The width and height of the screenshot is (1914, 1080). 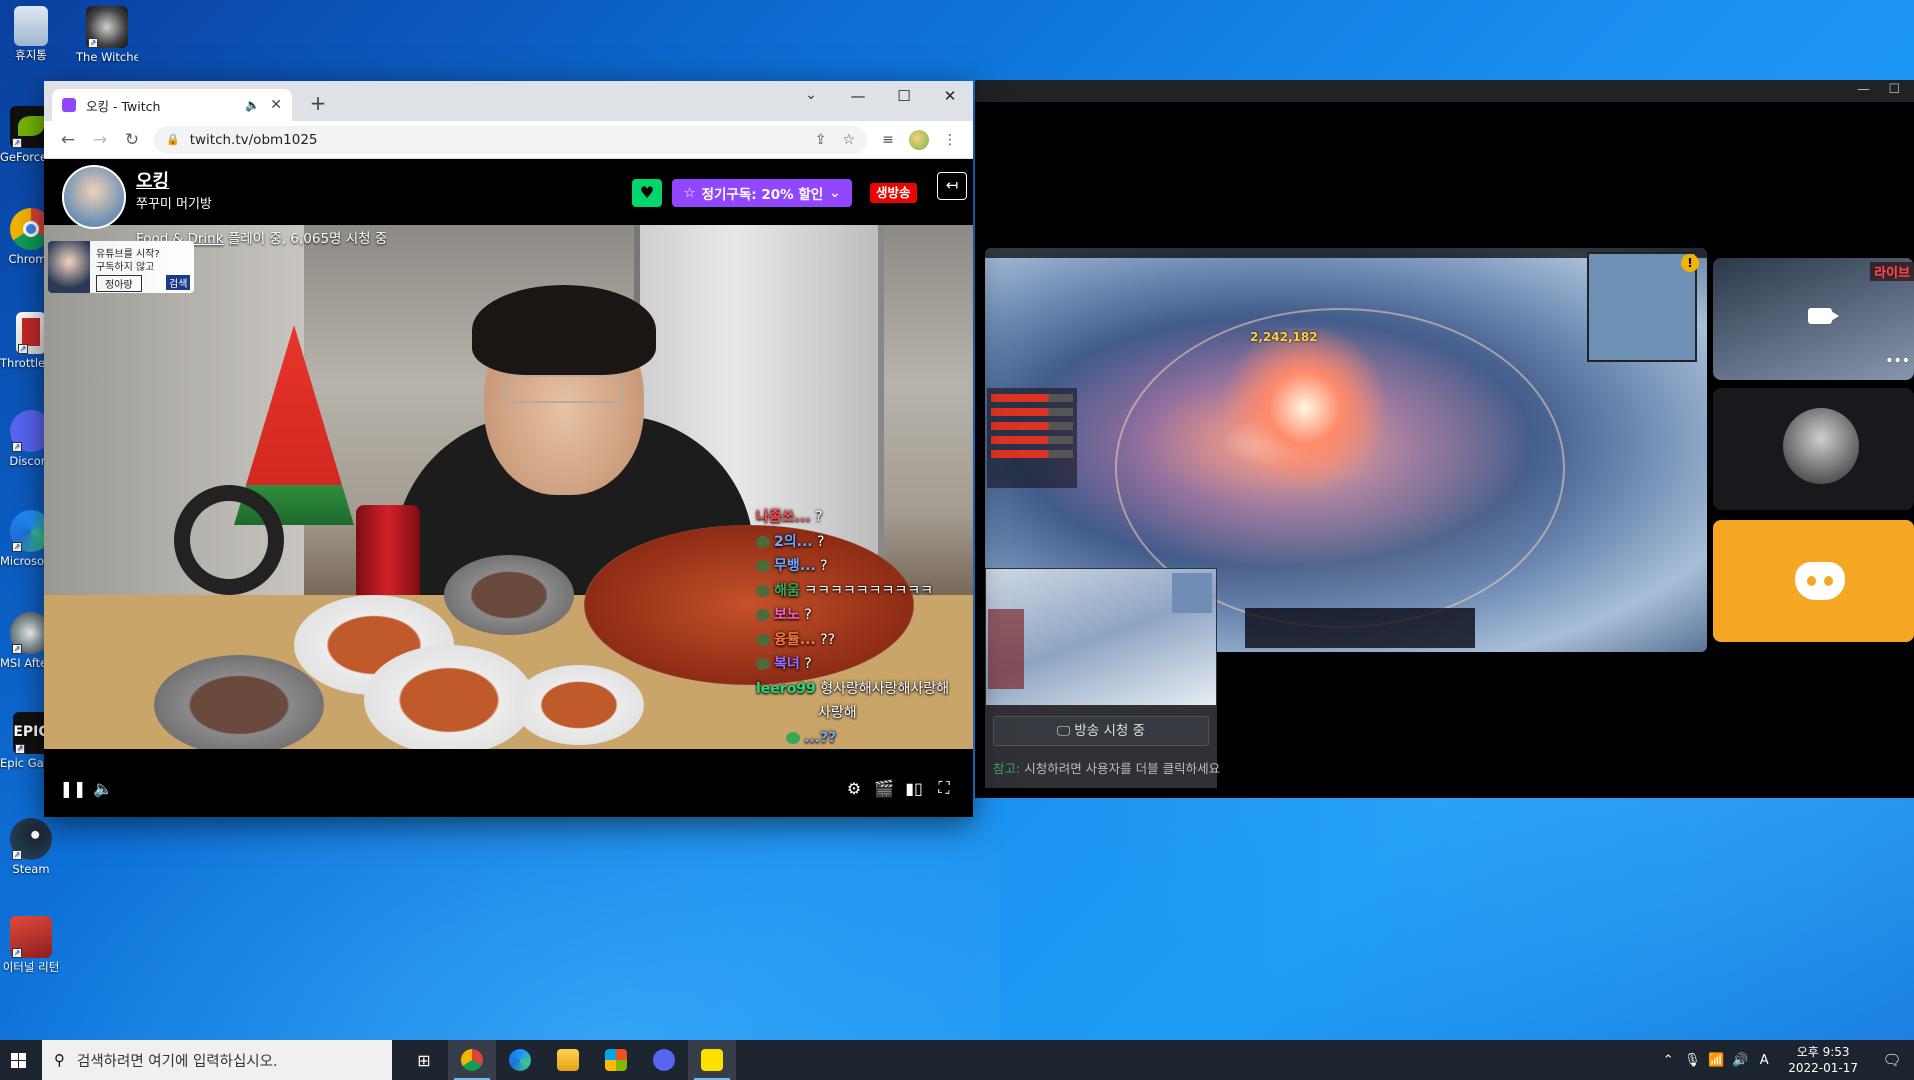 I want to click on notification-icon: 🗨, so click(x=1892, y=1060).